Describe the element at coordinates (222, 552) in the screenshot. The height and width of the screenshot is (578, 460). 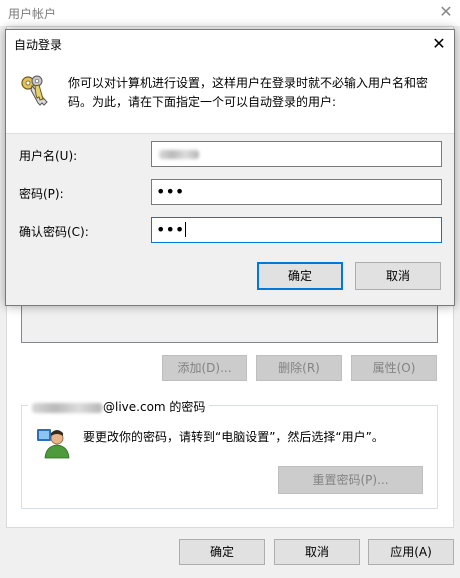
I see `ok-button: 确定` at that location.